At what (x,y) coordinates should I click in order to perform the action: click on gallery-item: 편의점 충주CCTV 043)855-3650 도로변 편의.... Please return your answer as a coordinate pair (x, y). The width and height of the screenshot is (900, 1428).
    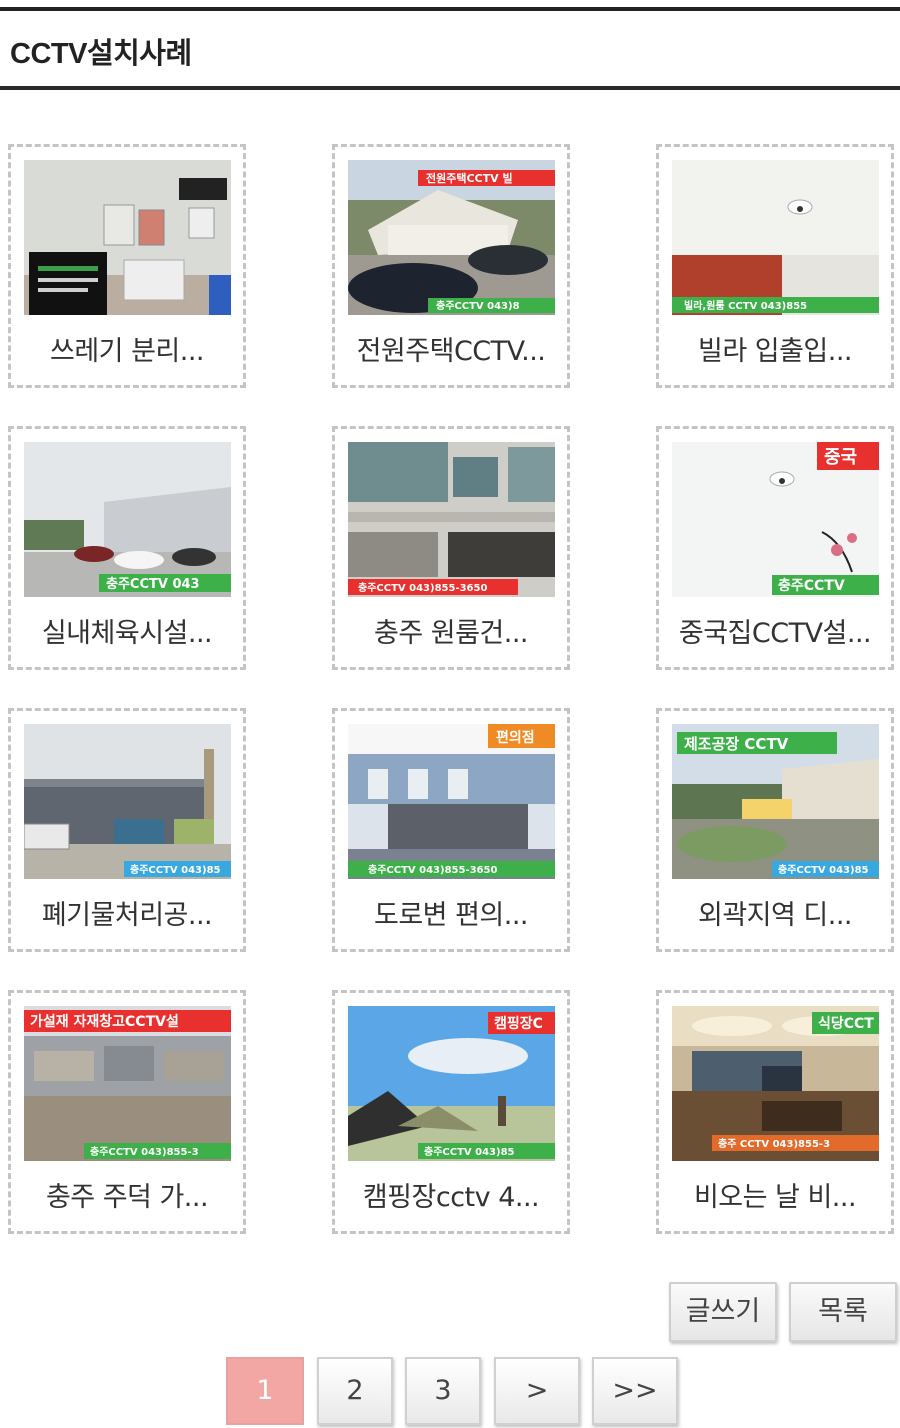
    Looking at the image, I should click on (451, 830).